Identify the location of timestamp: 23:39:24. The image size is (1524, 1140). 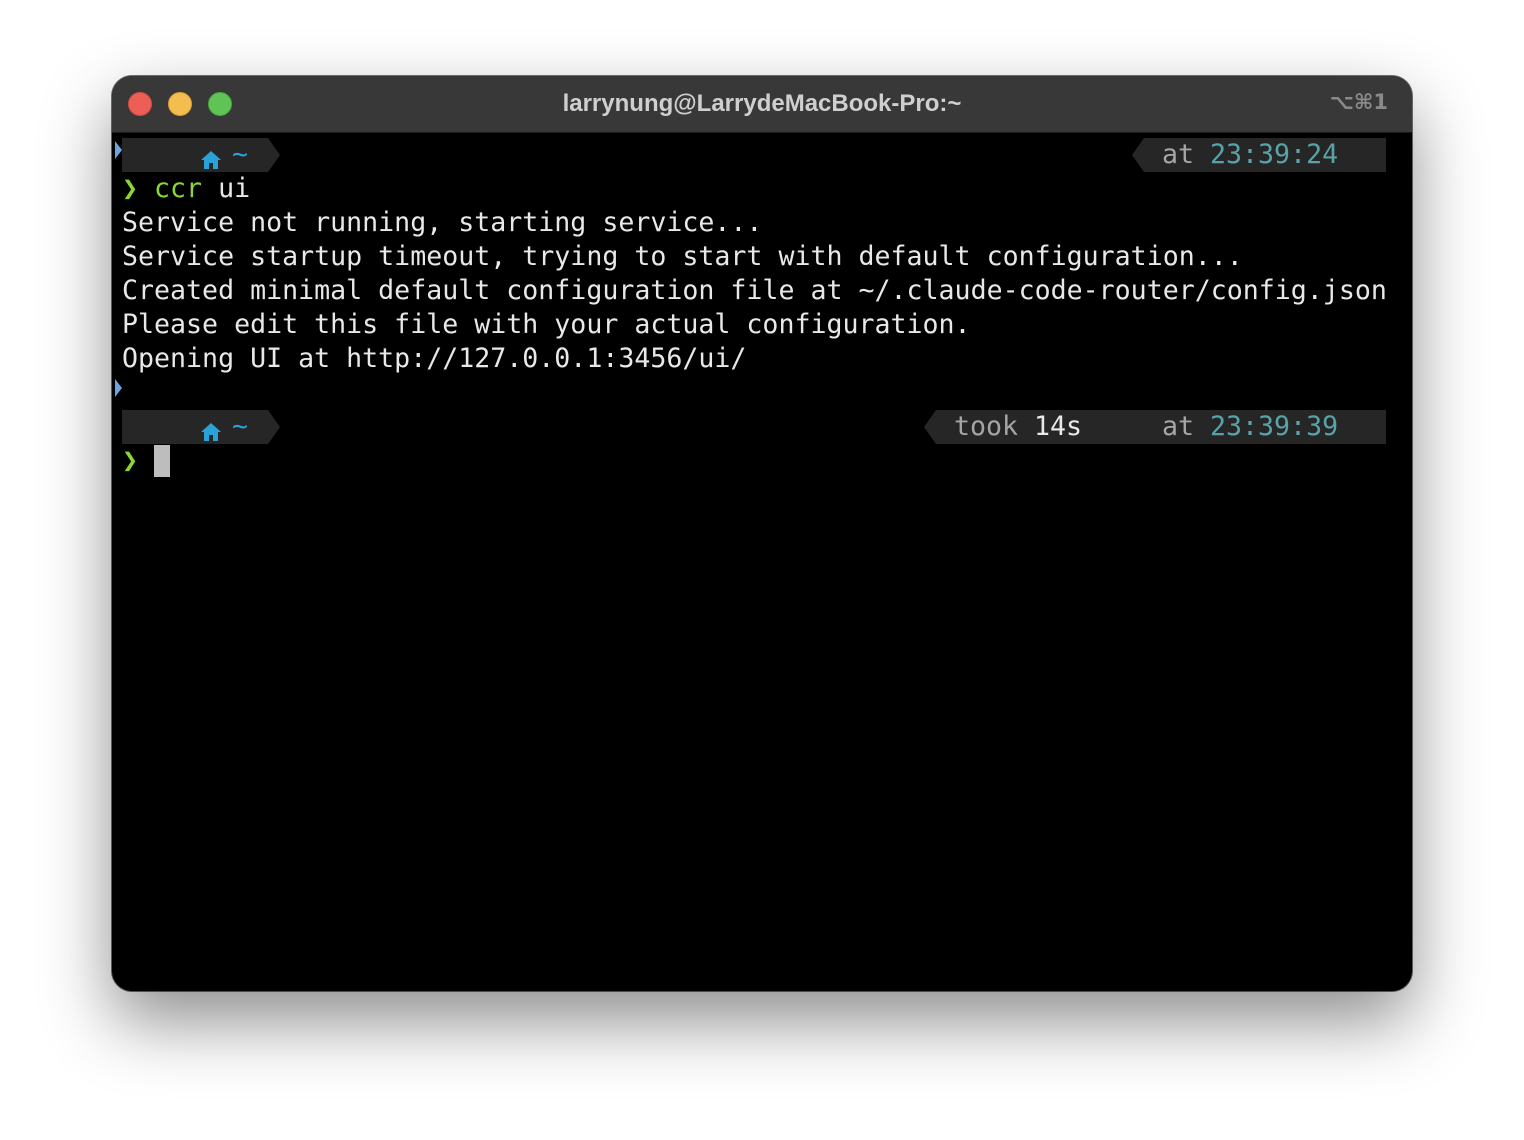
(1274, 154).